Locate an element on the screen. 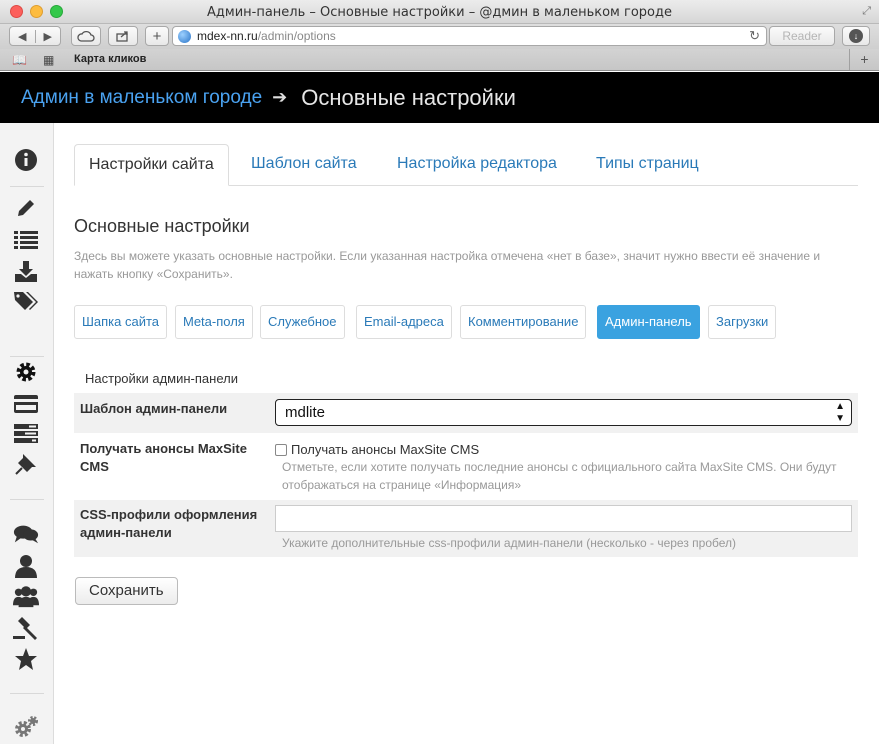 The image size is (879, 744). star-icon is located at coordinates (26, 659).